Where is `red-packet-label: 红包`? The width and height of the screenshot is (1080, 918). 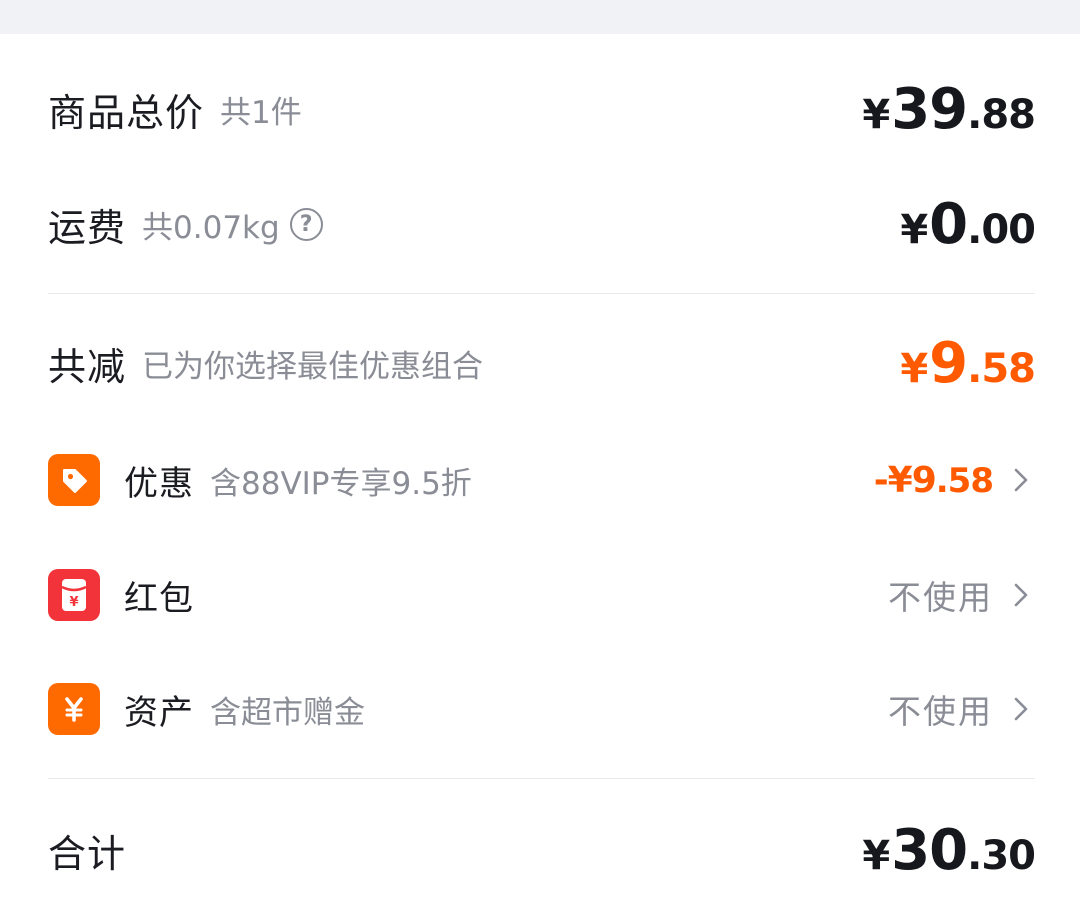
red-packet-label: 红包 is located at coordinates (159, 598).